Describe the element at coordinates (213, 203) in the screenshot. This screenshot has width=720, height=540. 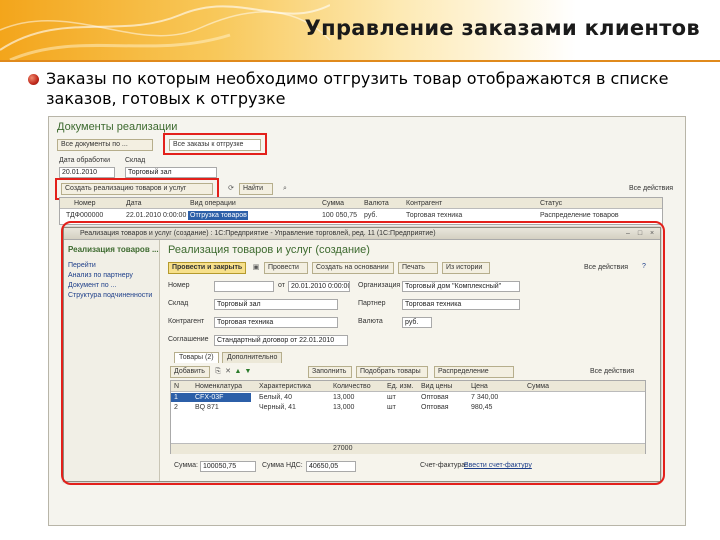
I see `col-operation: Вид операции` at that location.